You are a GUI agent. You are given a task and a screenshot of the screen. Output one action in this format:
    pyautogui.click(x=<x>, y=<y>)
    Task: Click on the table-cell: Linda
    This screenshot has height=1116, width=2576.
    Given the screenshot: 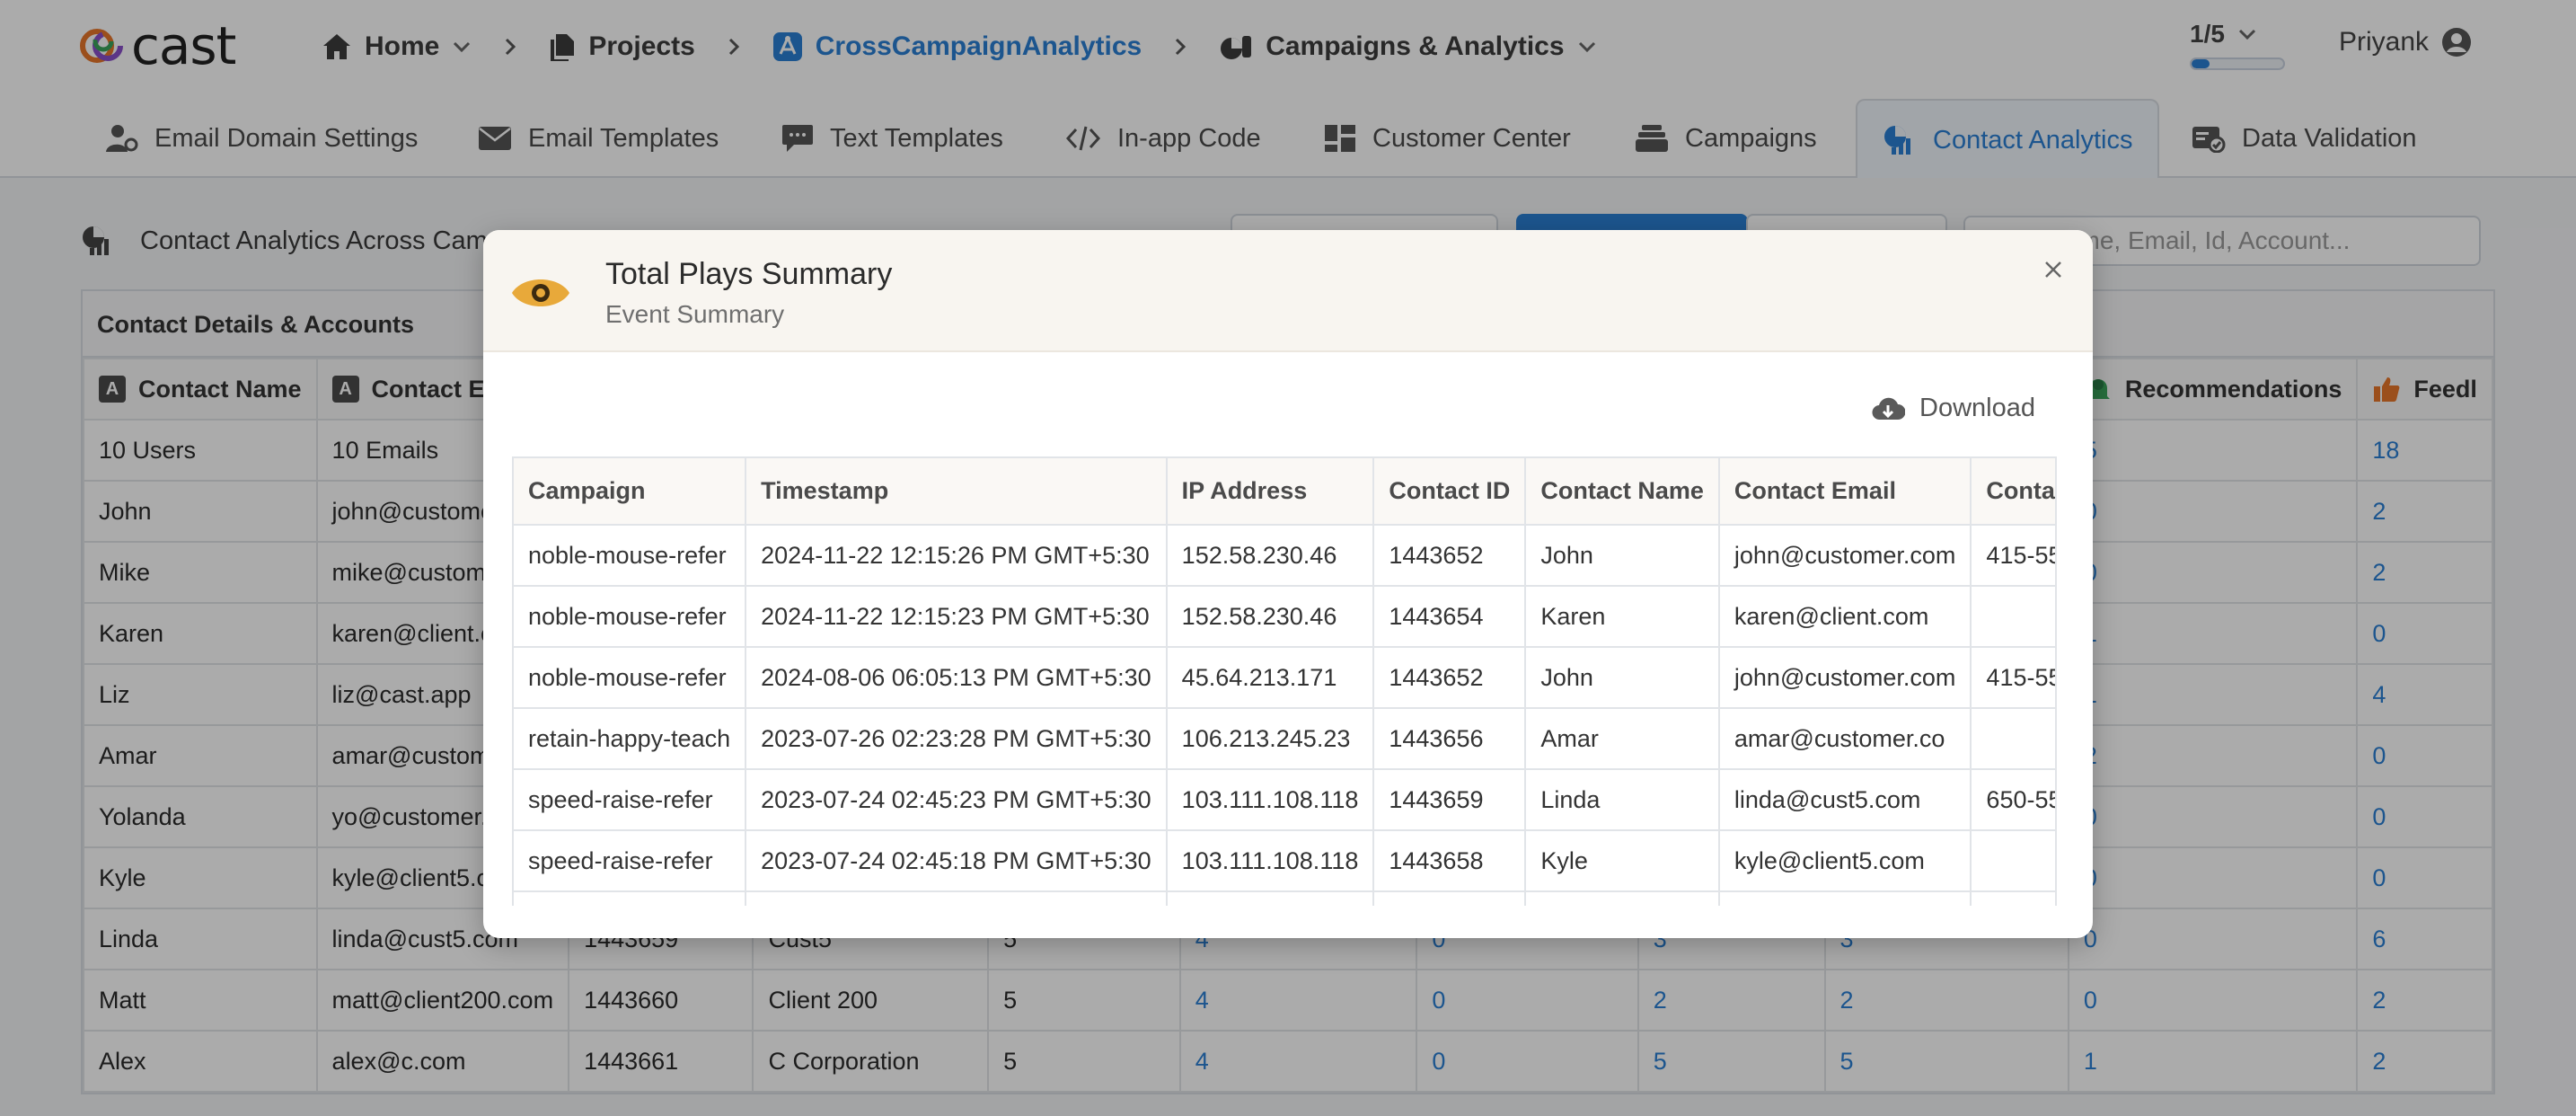 What is the action you would take?
    pyautogui.click(x=1622, y=799)
    